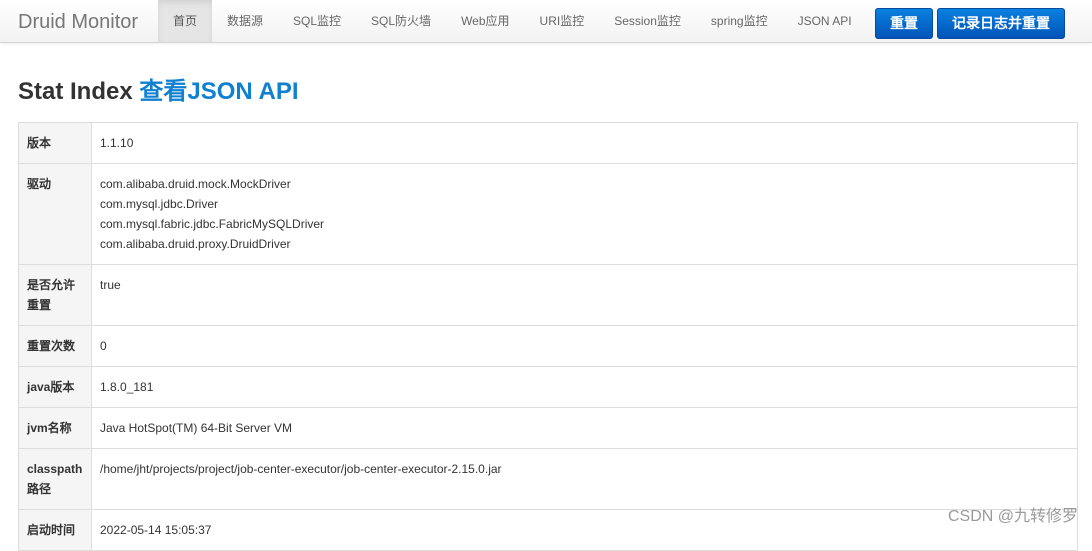 This screenshot has width=1092, height=551. Describe the element at coordinates (584, 184) in the screenshot. I see `driver-item: com.alibaba.druid.mock.MockDriver` at that location.